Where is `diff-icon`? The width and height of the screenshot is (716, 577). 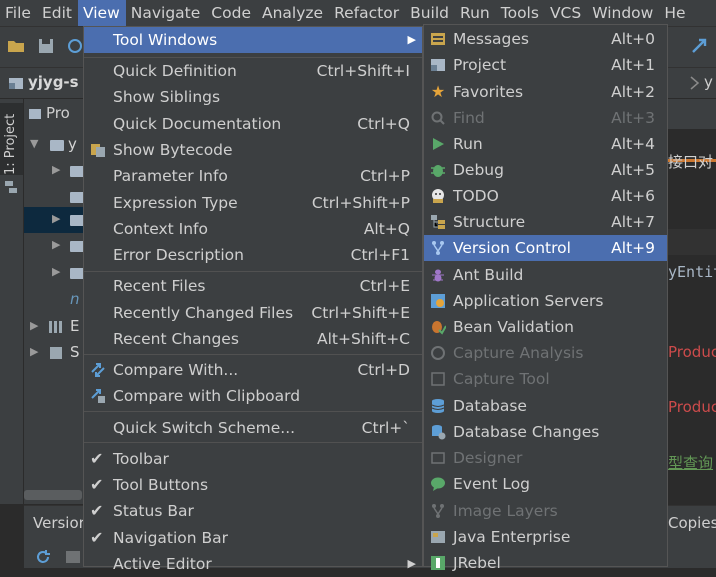
diff-icon is located at coordinates (73, 557).